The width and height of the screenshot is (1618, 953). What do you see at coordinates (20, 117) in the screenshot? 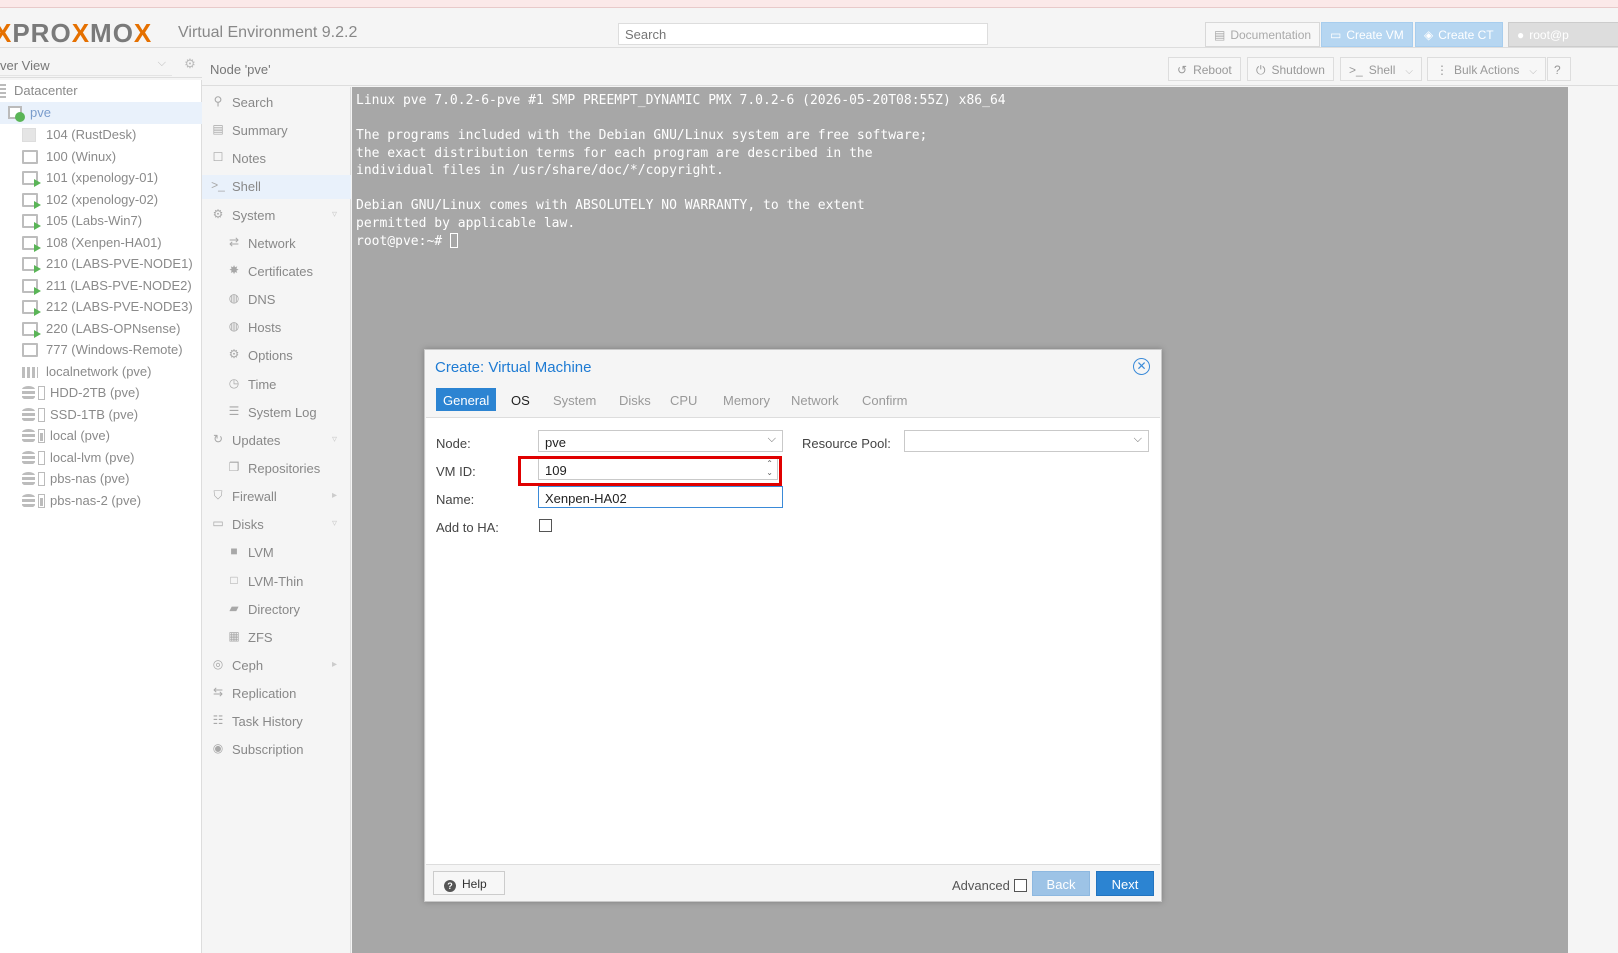
I see `status-ok-icon` at bounding box center [20, 117].